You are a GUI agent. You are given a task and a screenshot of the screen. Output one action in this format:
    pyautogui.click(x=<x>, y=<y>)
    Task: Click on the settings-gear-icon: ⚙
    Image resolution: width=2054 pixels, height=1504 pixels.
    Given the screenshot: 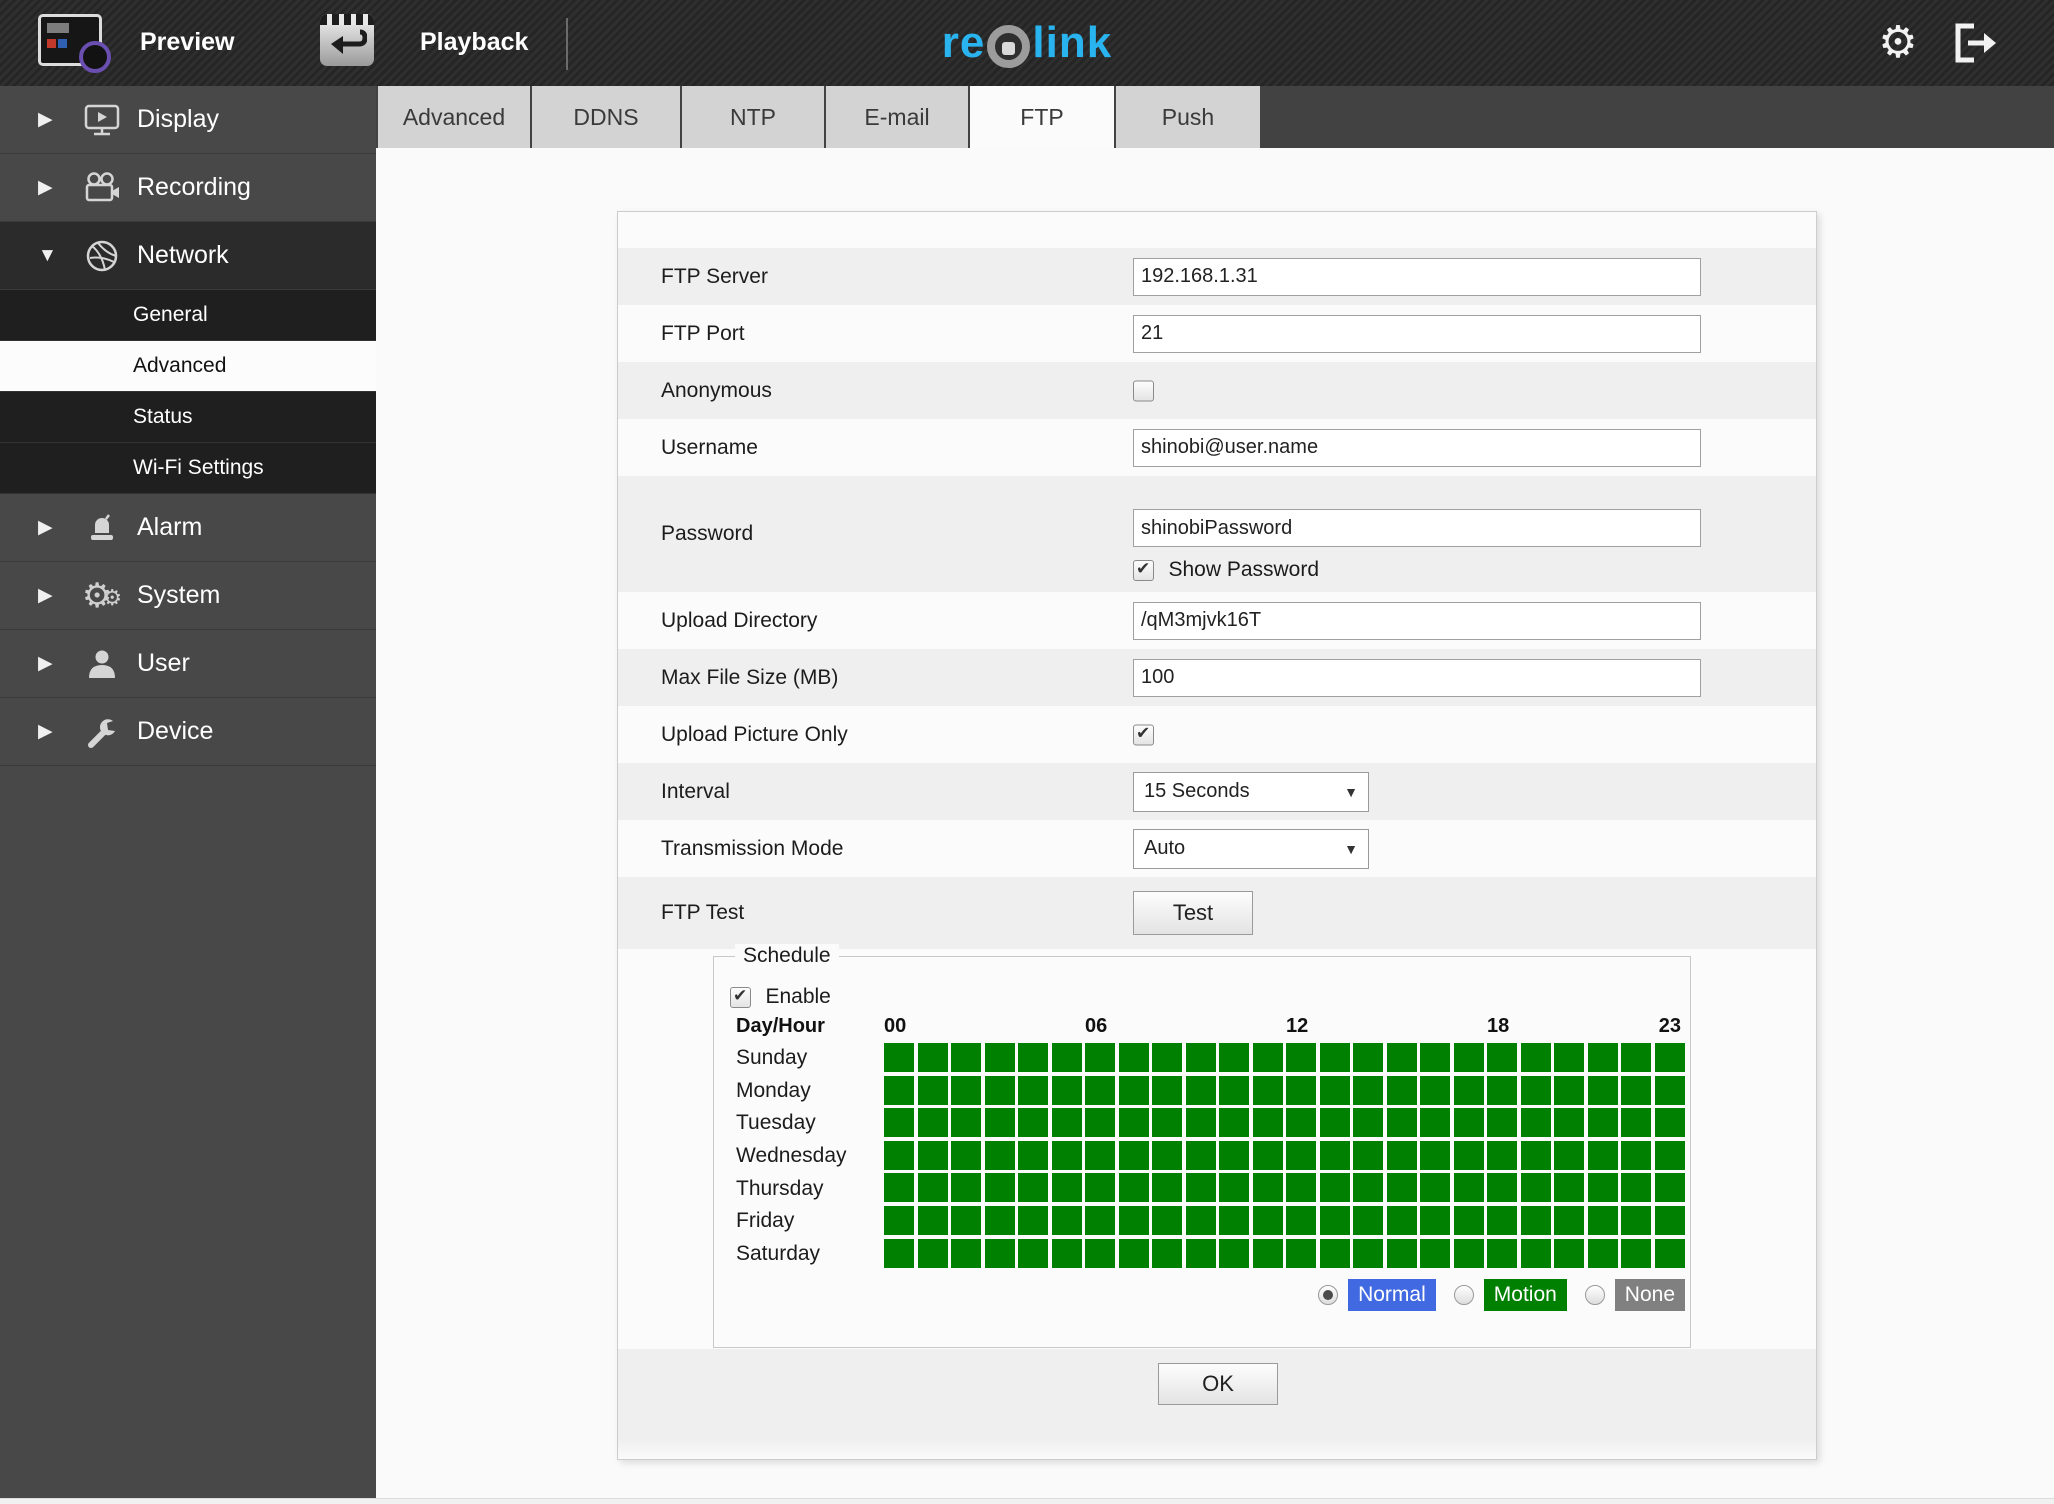 What is the action you would take?
    pyautogui.click(x=1898, y=42)
    